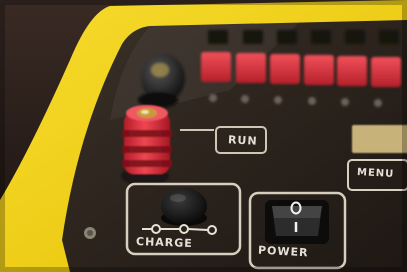 Image resolution: width=407 pixels, height=272 pixels. What do you see at coordinates (90, 233) in the screenshot?
I see `screw` at bounding box center [90, 233].